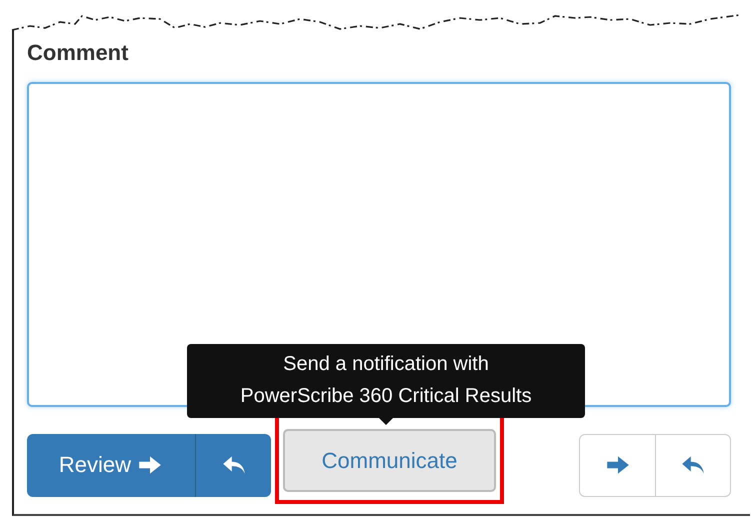 Image resolution: width=751 pixels, height=519 pixels. What do you see at coordinates (389, 460) in the screenshot?
I see `communicate-button: Communicate` at bounding box center [389, 460].